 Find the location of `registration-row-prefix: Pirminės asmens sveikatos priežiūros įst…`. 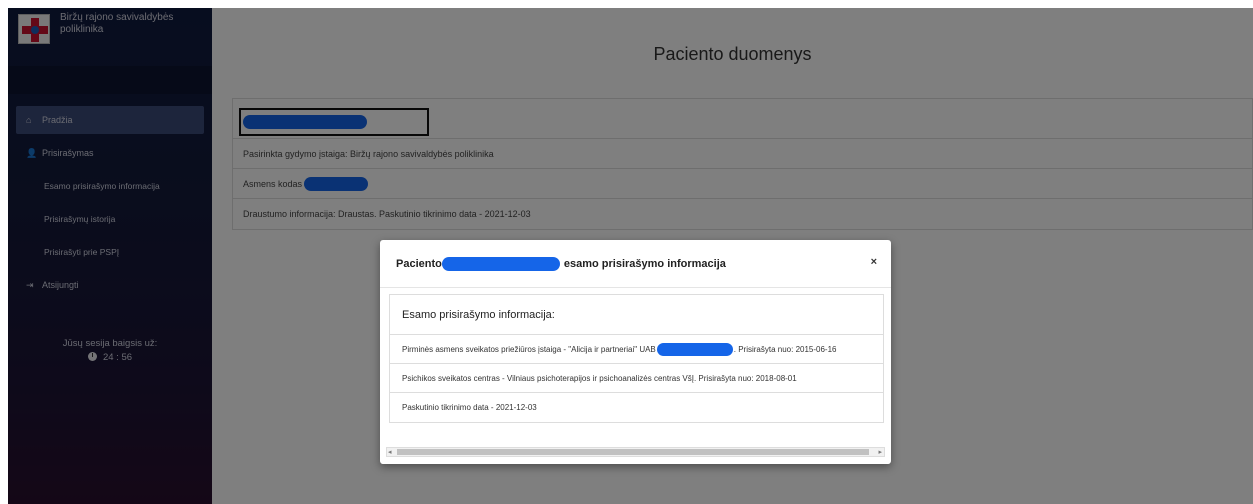

registration-row-prefix: Pirminės asmens sveikatos priežiūros įst… is located at coordinates (529, 349).